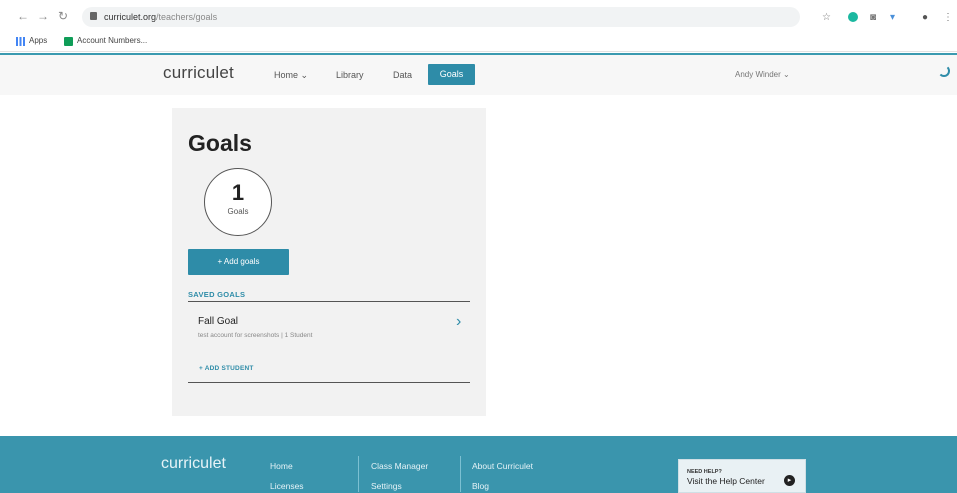  What do you see at coordinates (38, 40) in the screenshot?
I see `bookmark-label: Apps` at bounding box center [38, 40].